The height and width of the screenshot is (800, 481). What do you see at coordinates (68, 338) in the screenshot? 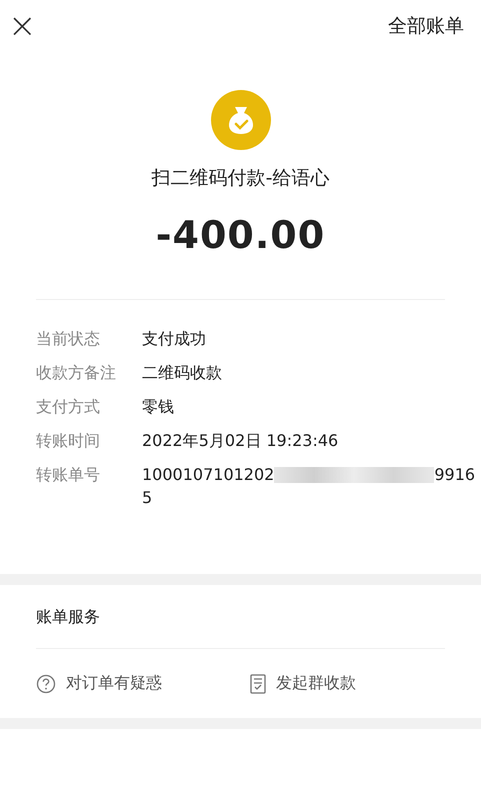
I see `detail-label: 当前状态` at bounding box center [68, 338].